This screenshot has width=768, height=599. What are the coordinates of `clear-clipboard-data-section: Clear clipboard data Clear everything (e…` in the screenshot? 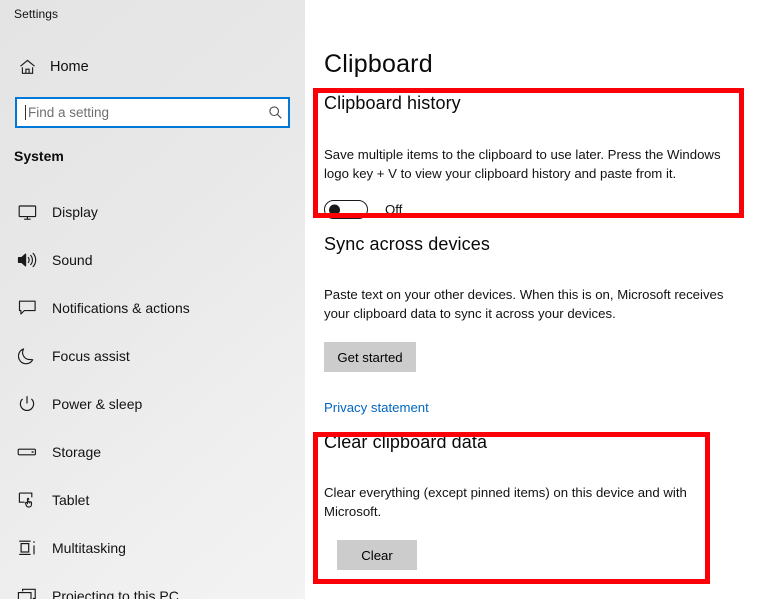 It's located at (524, 501).